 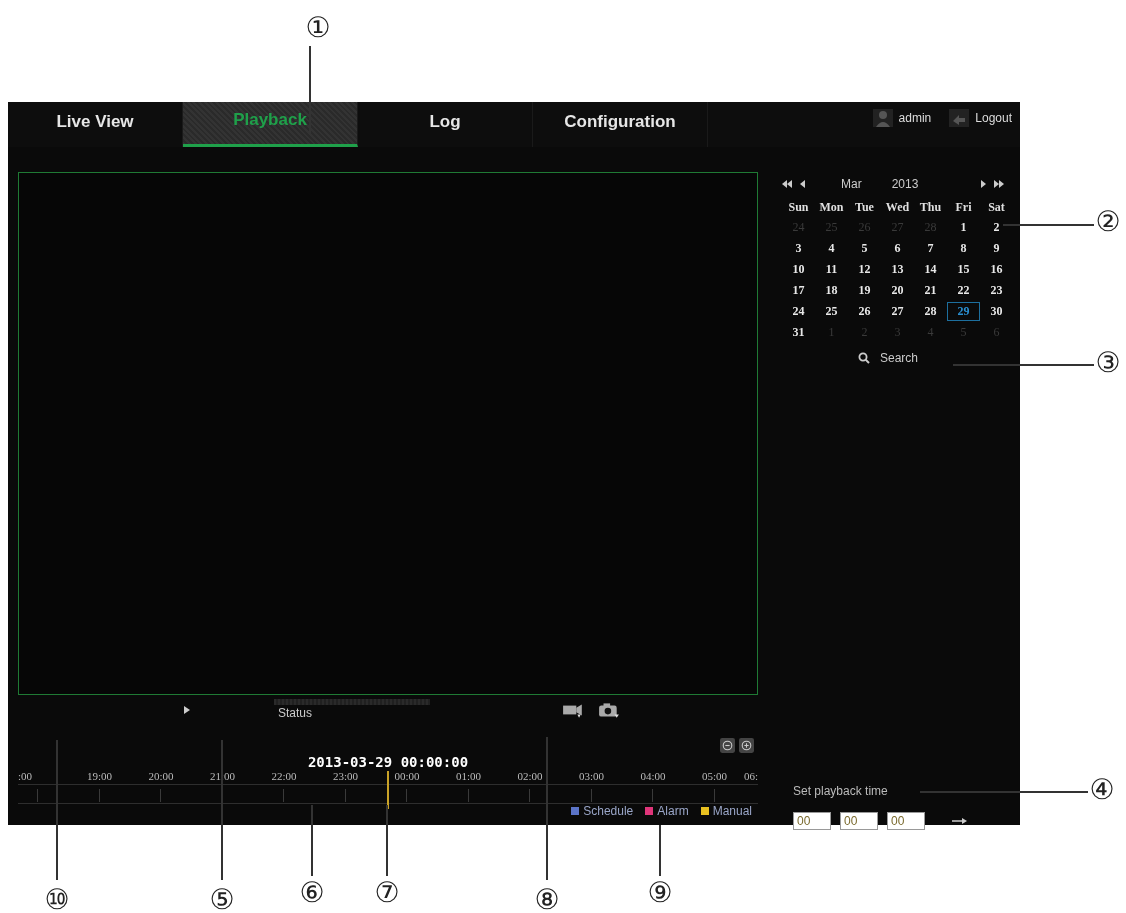 I want to click on calendar-day: 30, so click(x=996, y=311).